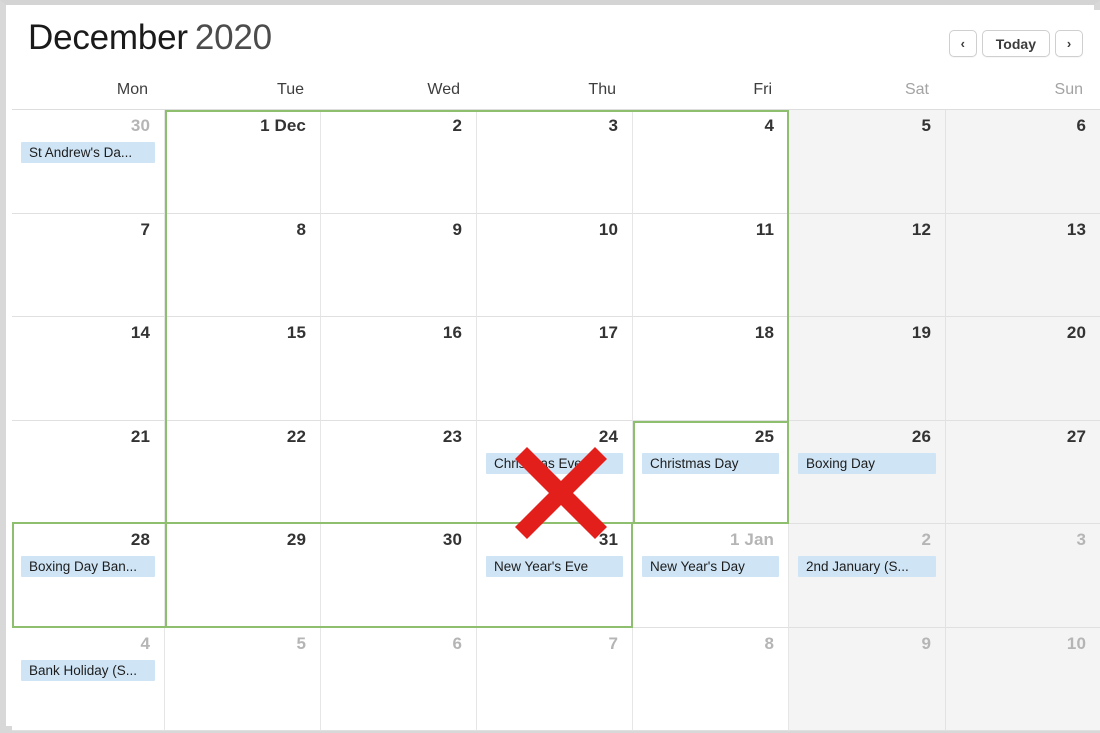  Describe the element at coordinates (867, 463) in the screenshot. I see `event-chip: Boxing Day` at that location.